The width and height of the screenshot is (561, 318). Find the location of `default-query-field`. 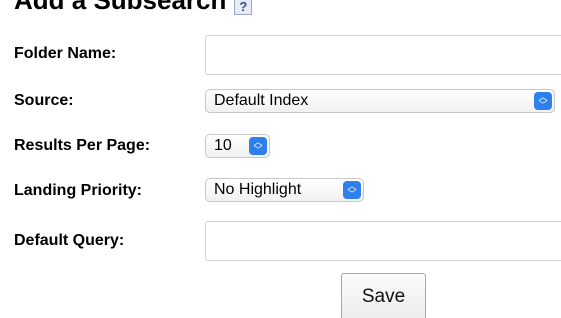

default-query-field is located at coordinates (383, 241).